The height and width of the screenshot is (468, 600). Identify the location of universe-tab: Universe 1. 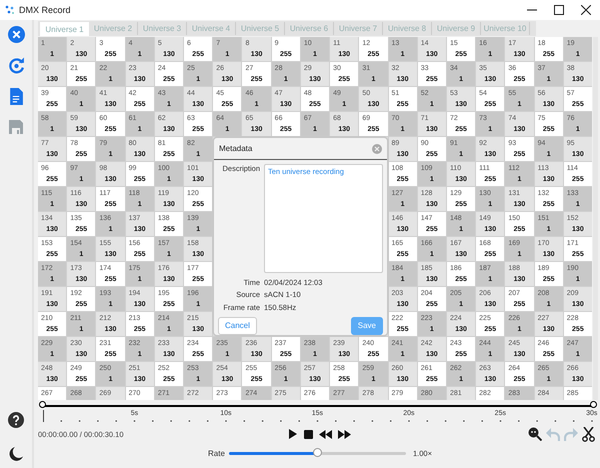
(64, 29).